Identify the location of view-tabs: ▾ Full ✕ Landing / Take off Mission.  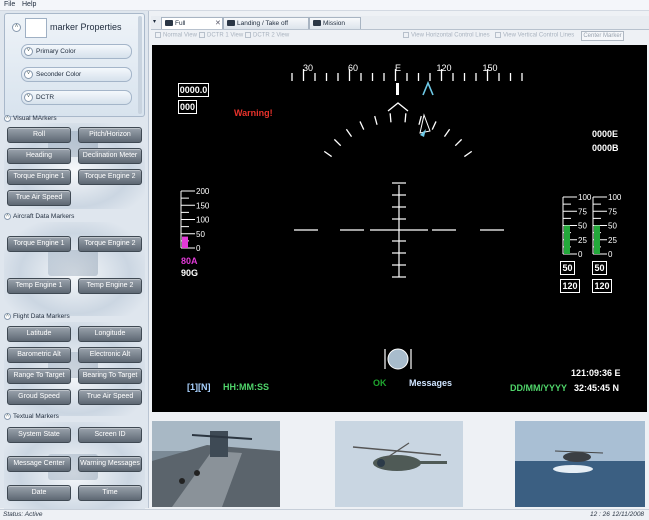
(400, 23).